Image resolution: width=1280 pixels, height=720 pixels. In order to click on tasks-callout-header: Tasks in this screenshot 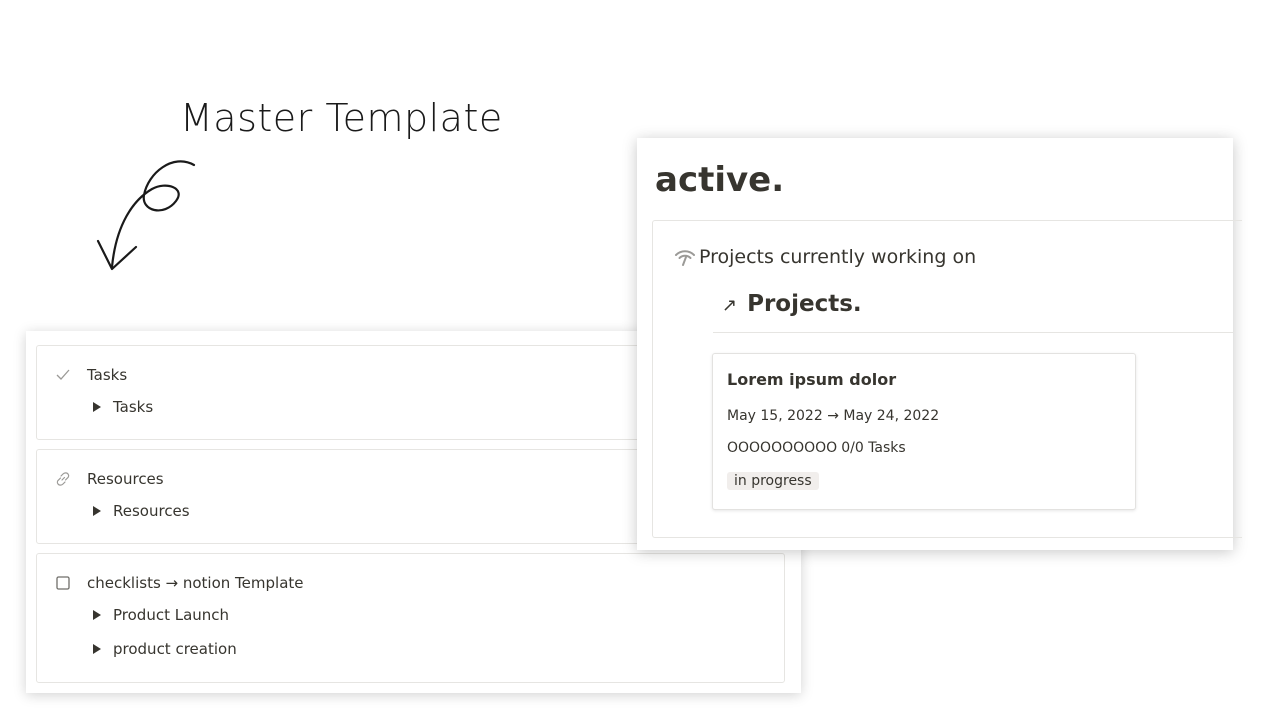, I will do `click(91, 375)`.